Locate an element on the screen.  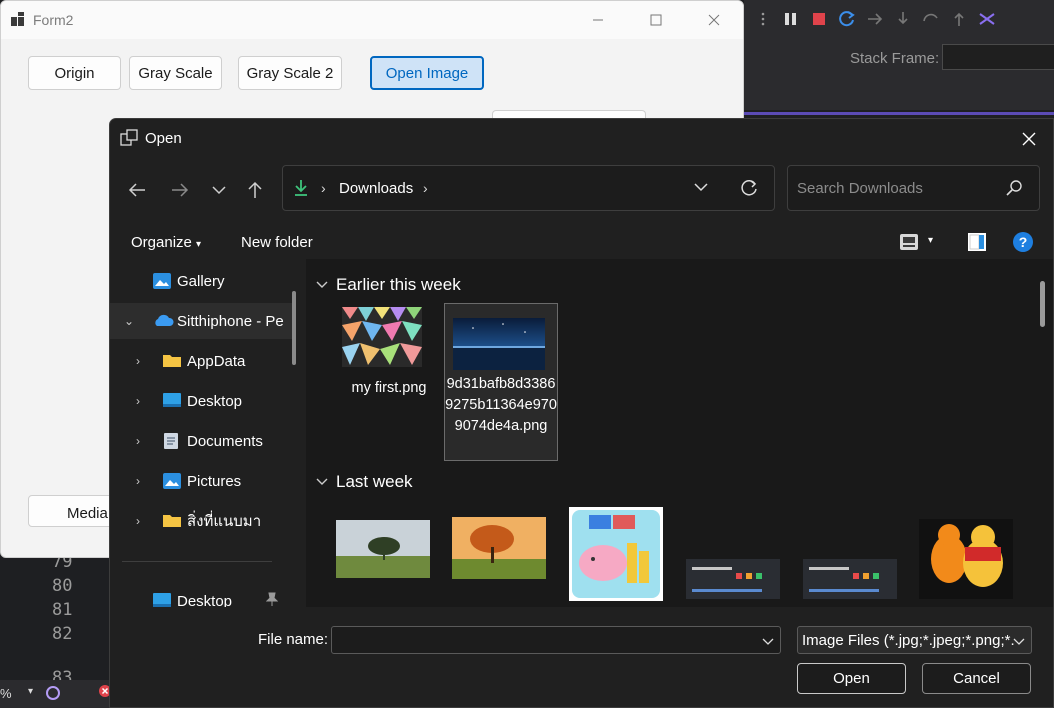
back-button is located at coordinates (137, 190).